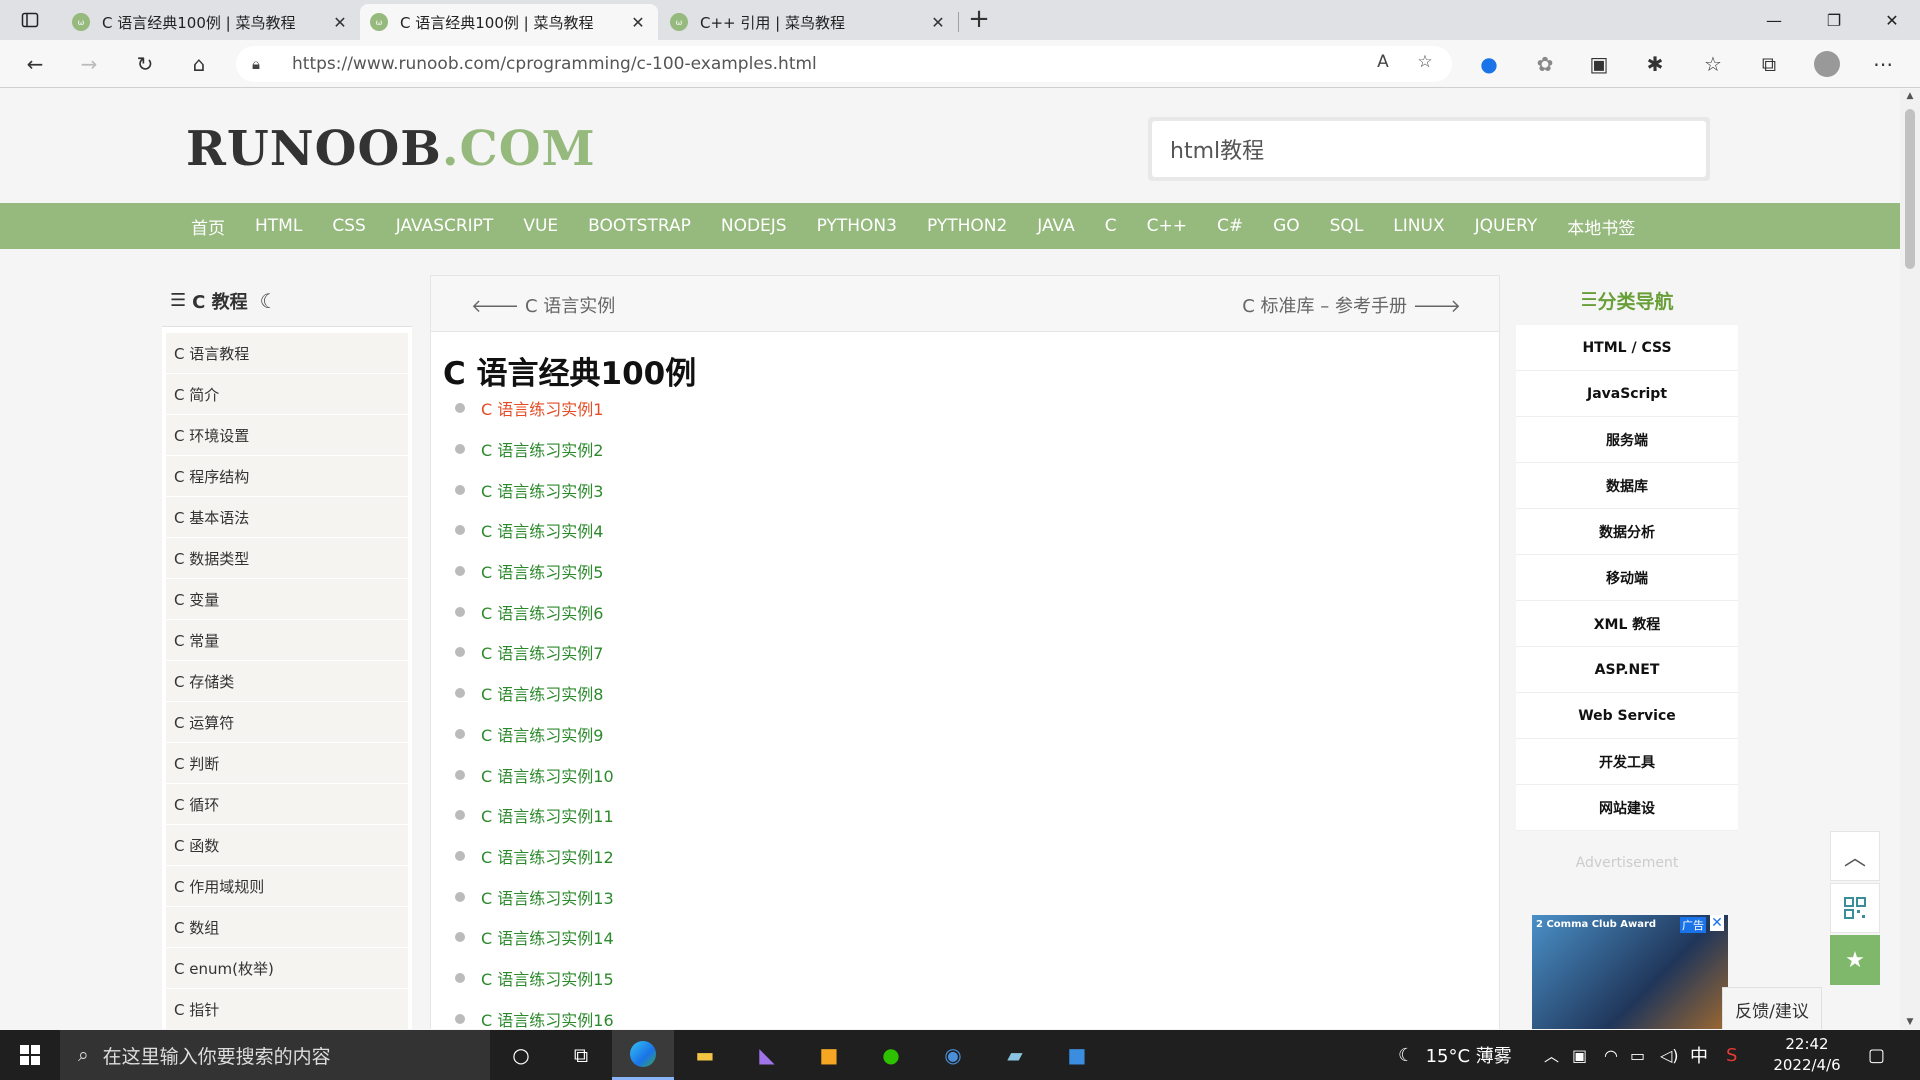 The image size is (1920, 1080). What do you see at coordinates (829, 1055) in the screenshot?
I see `app-yellow-icon: ■` at bounding box center [829, 1055].